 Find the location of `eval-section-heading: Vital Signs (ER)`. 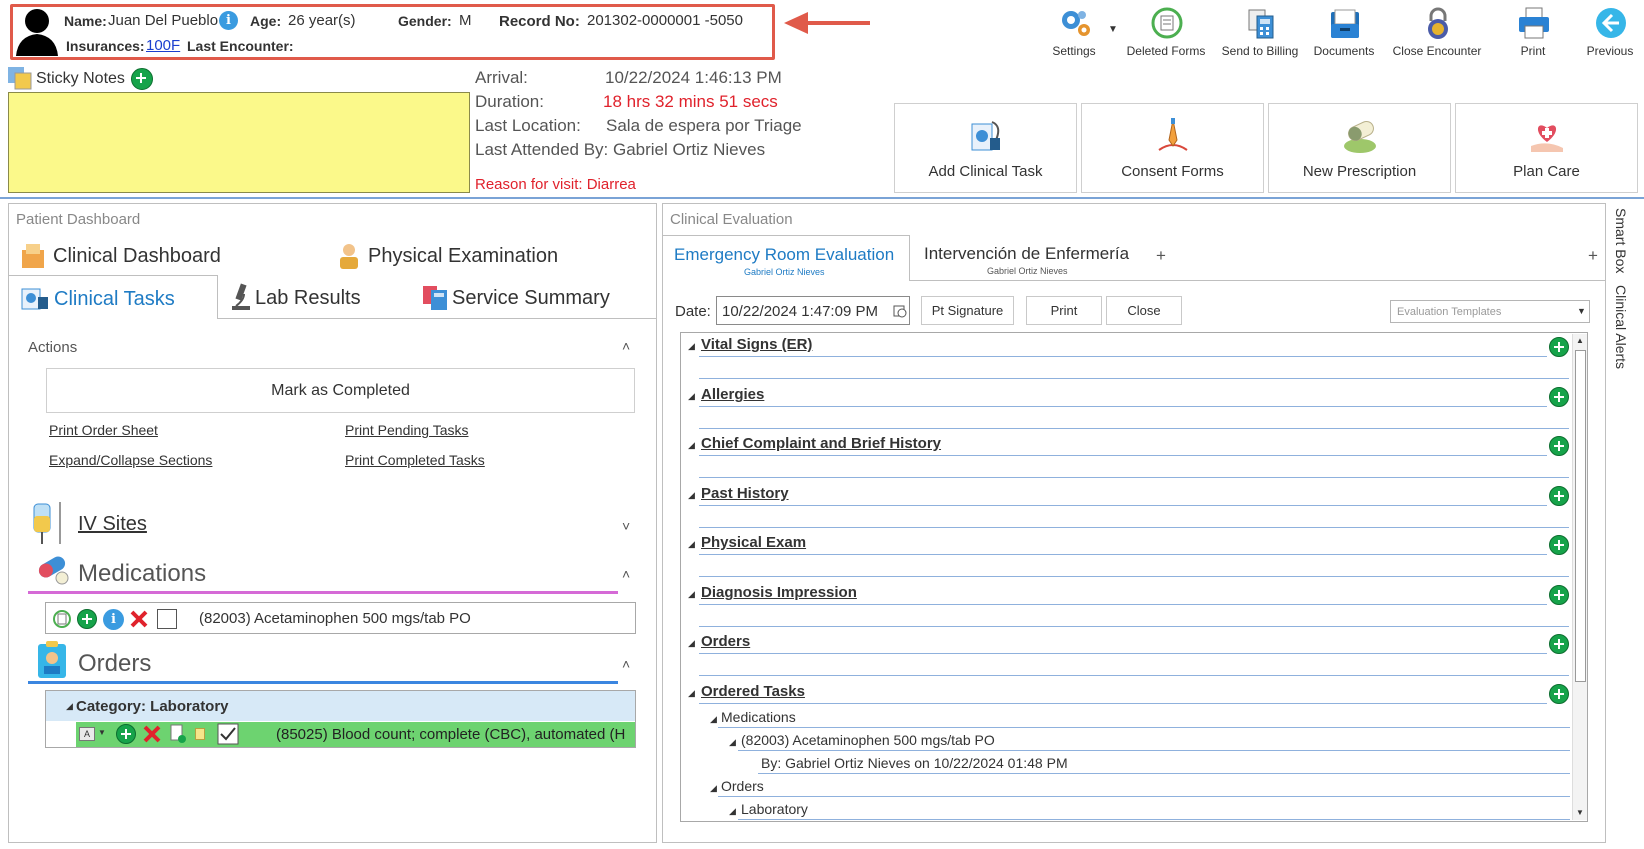

eval-section-heading: Vital Signs (ER) is located at coordinates (756, 344).